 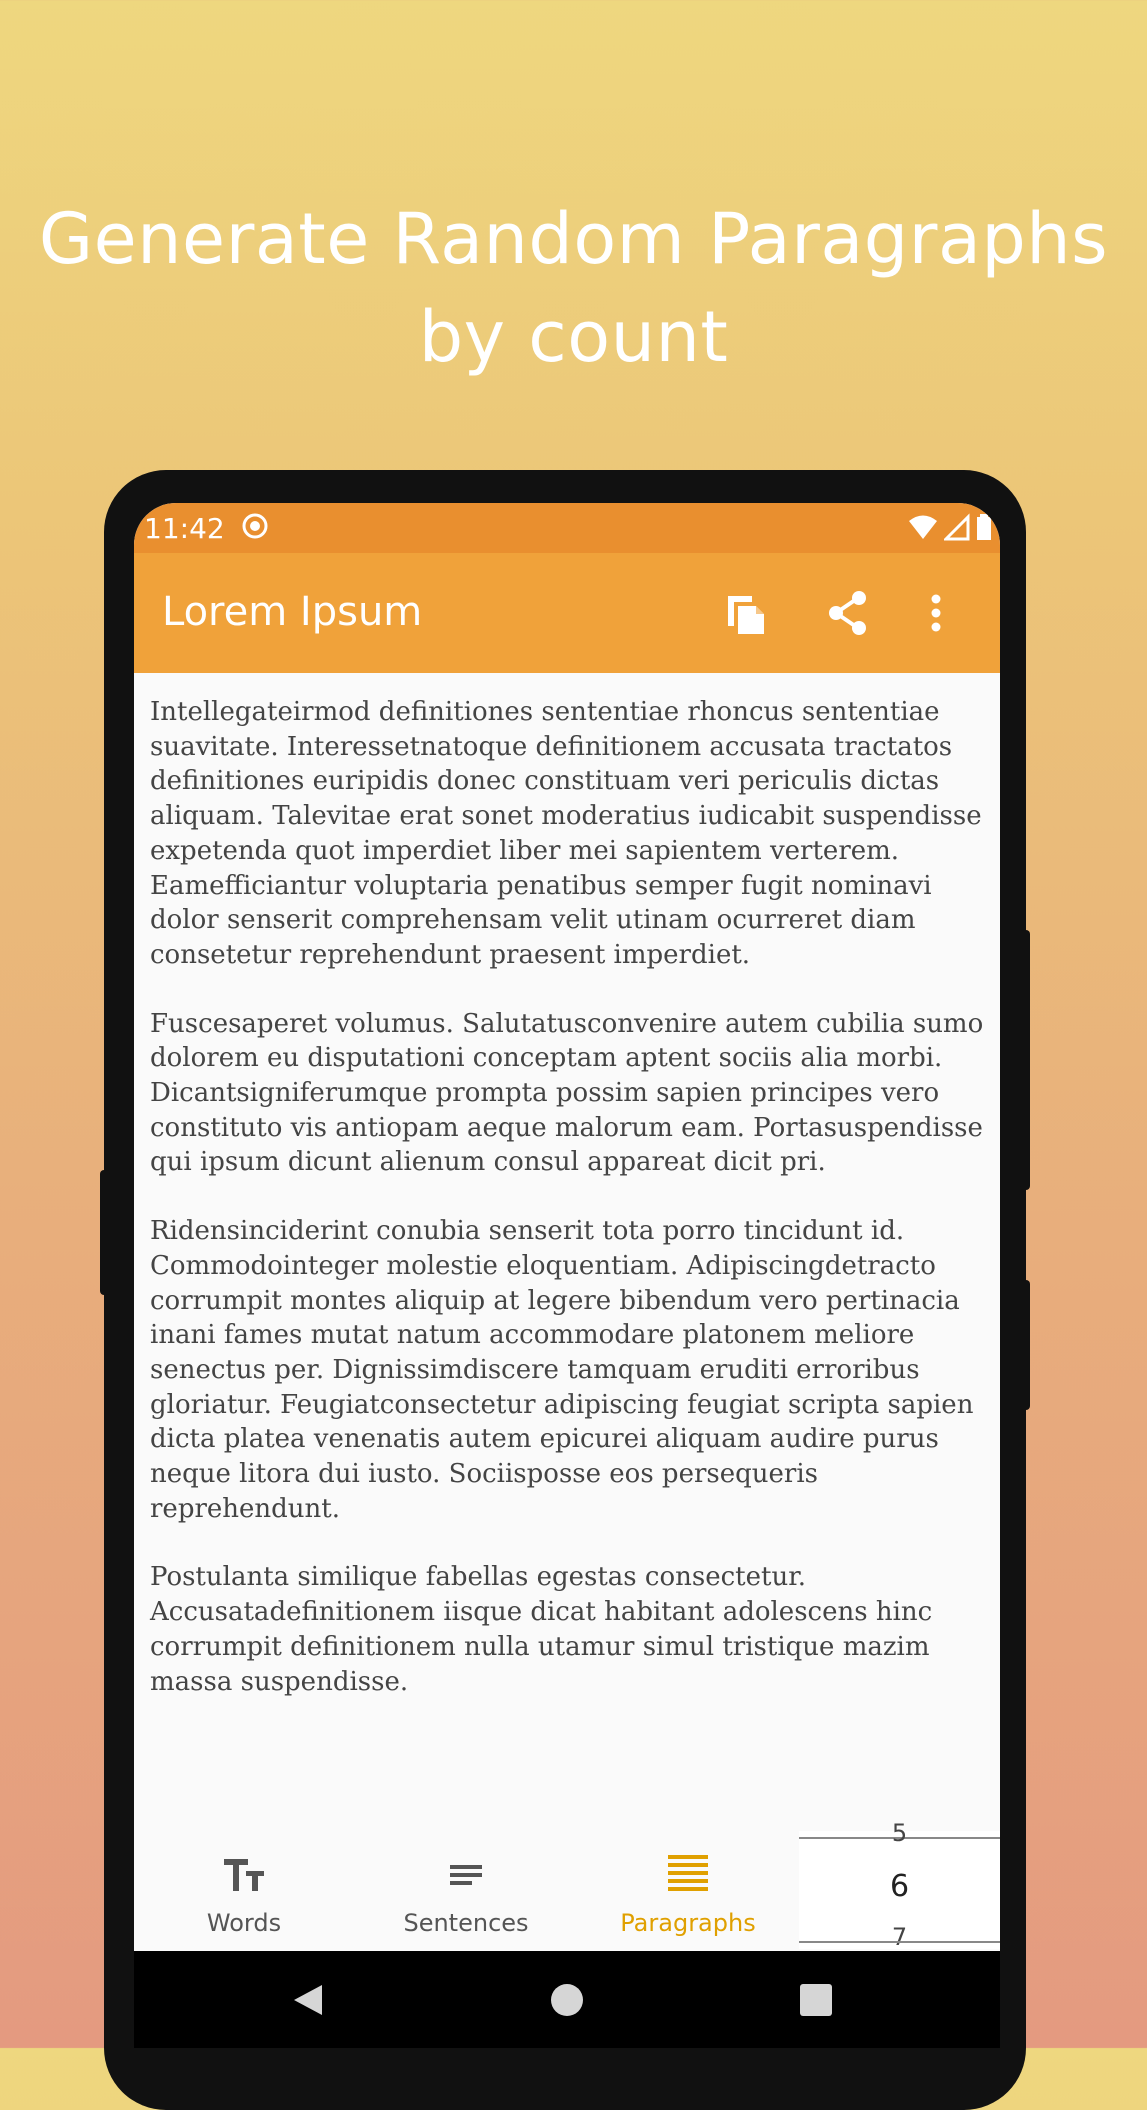 I want to click on wifi-icon, so click(x=923, y=527).